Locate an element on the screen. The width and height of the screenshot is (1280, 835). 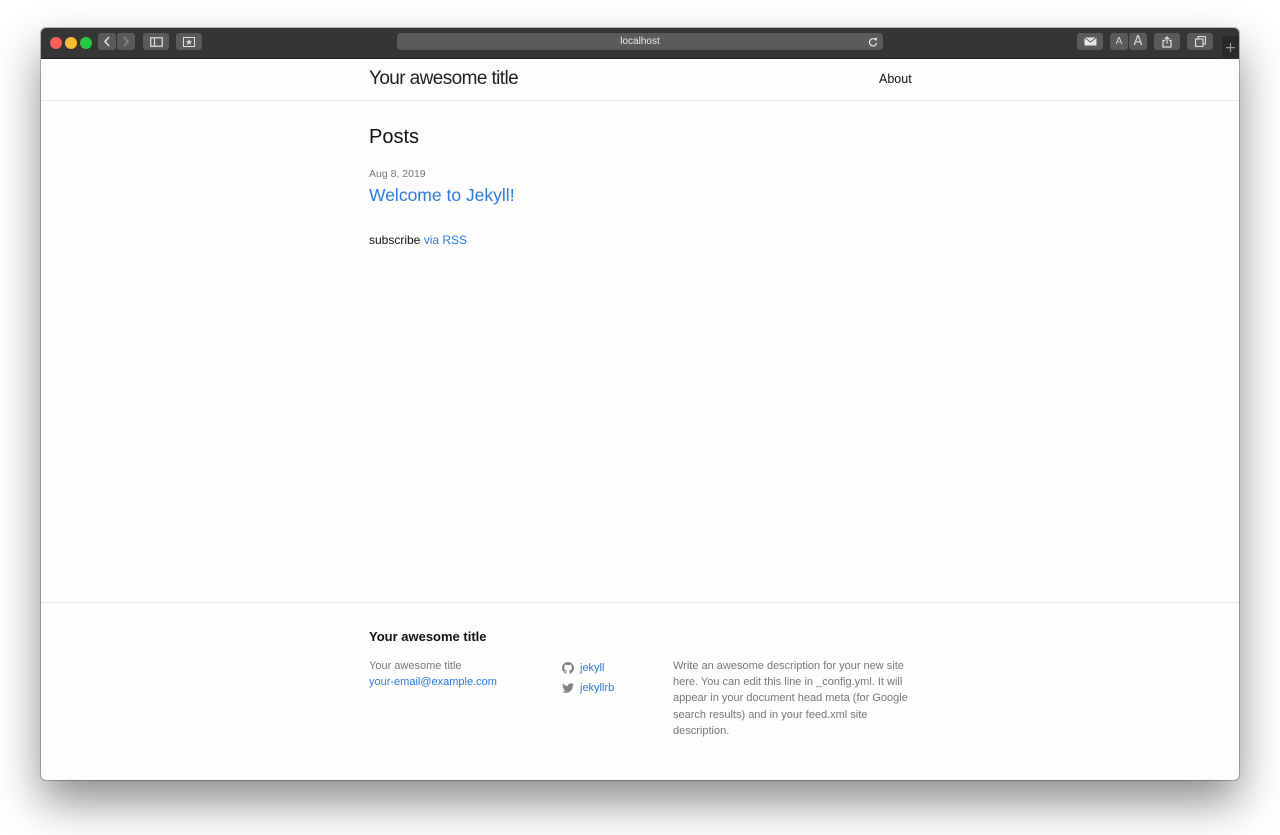
bookmarks-button is located at coordinates (189, 41).